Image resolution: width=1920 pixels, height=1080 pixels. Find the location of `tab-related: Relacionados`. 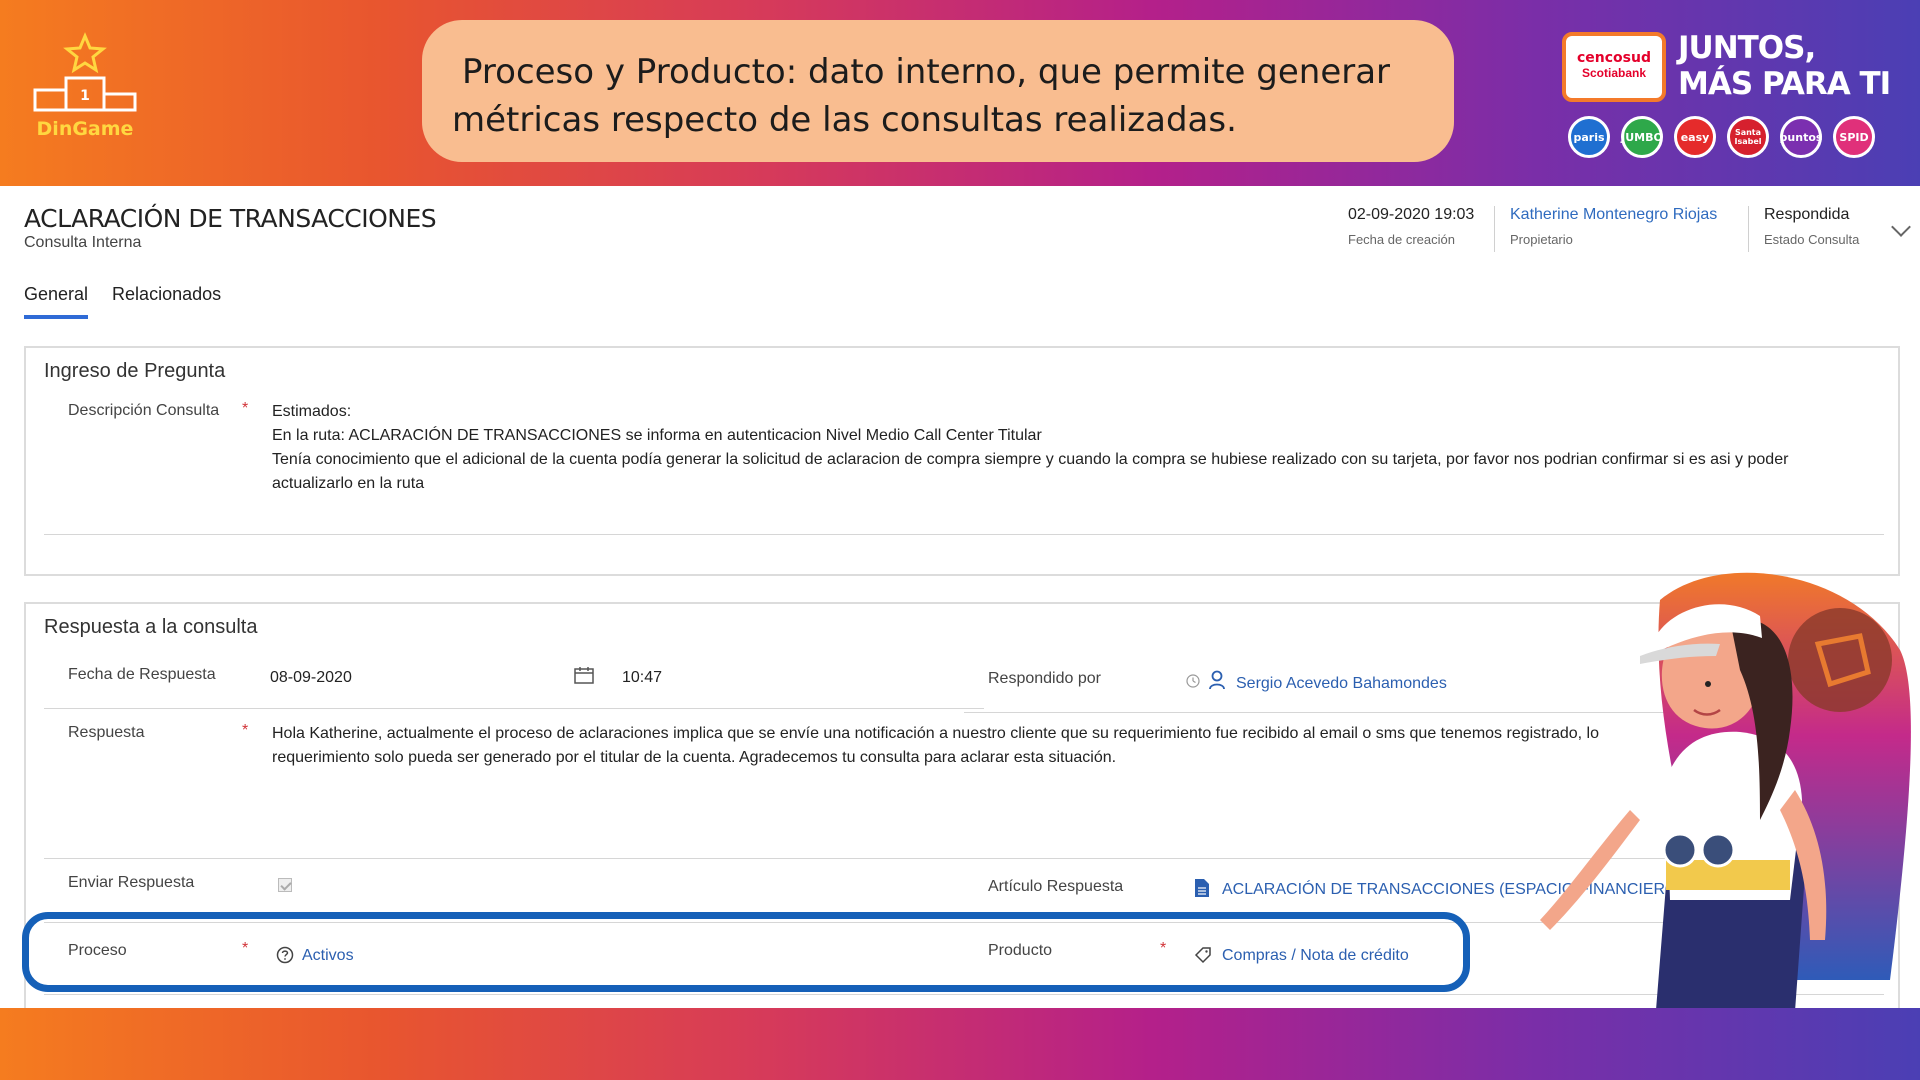

tab-related: Relacionados is located at coordinates (166, 301).